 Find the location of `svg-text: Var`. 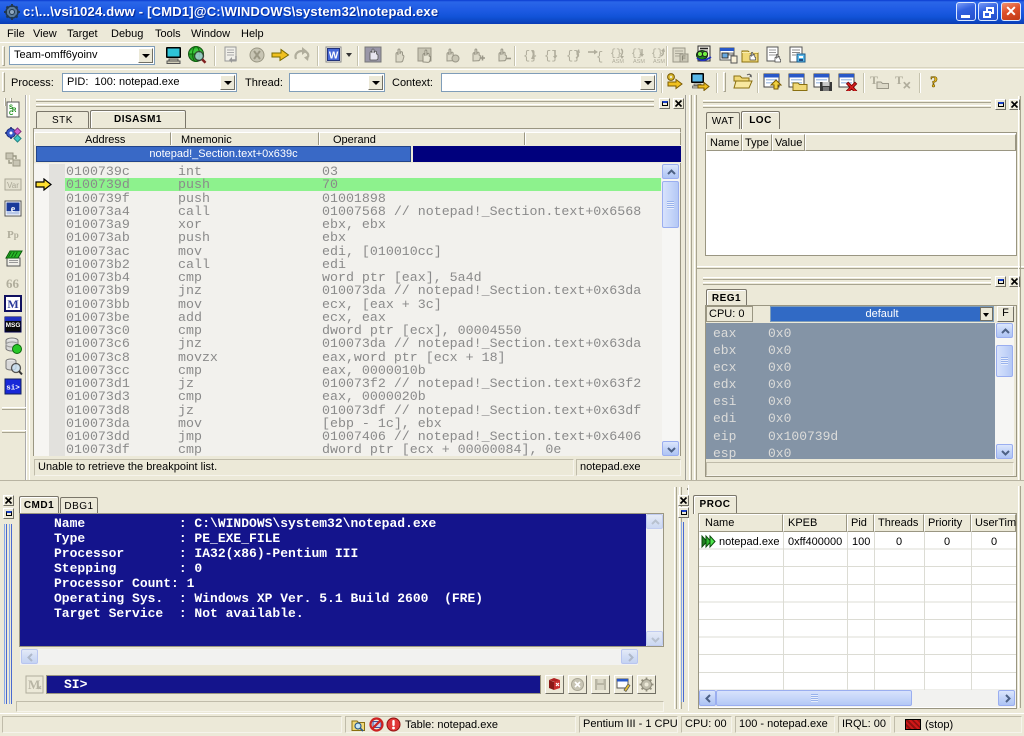

svg-text: Var is located at coordinates (13, 185).